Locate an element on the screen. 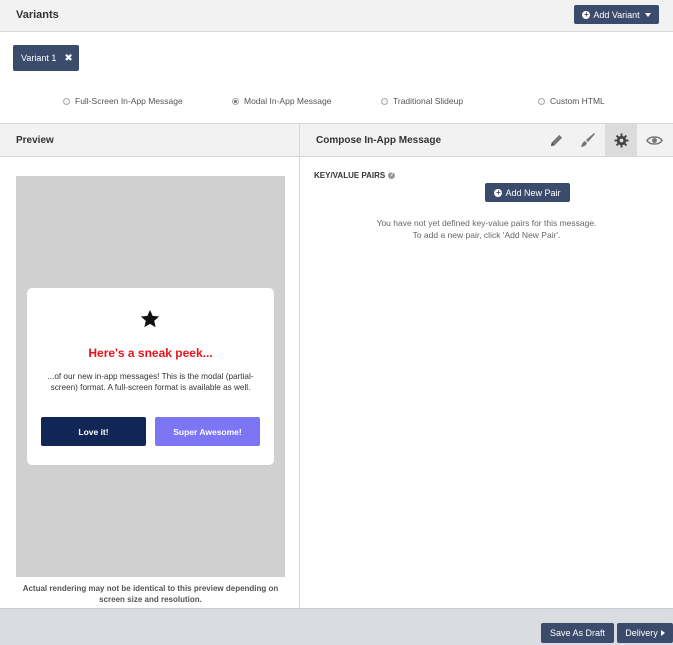 Image resolution: width=673 pixels, height=645 pixels. super-awesome-button: Super Awesome! is located at coordinates (207, 431).